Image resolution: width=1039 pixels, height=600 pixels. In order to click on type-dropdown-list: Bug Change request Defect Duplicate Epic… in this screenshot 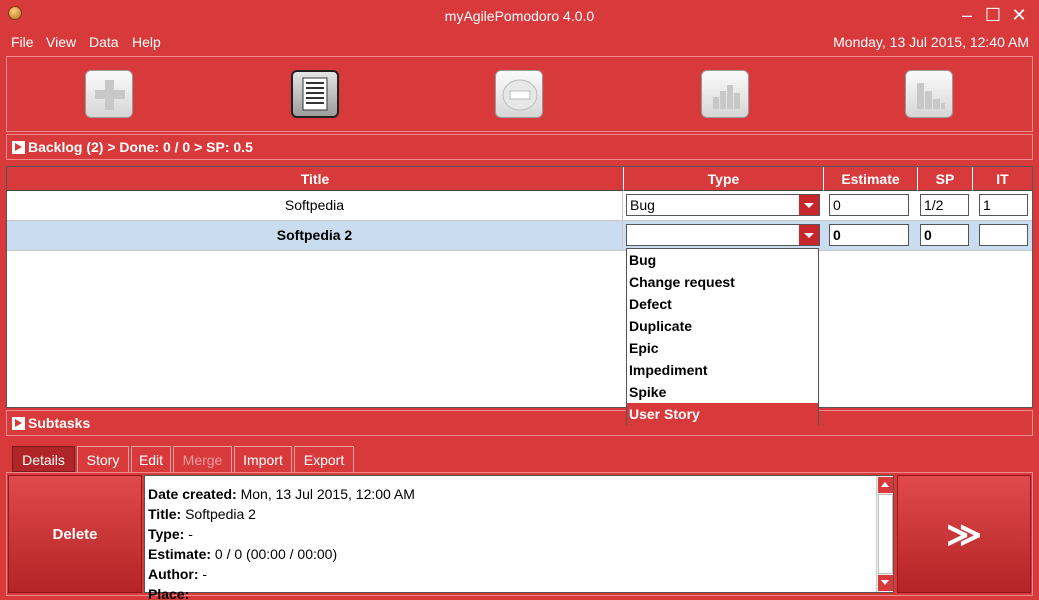, I will do `click(722, 336)`.